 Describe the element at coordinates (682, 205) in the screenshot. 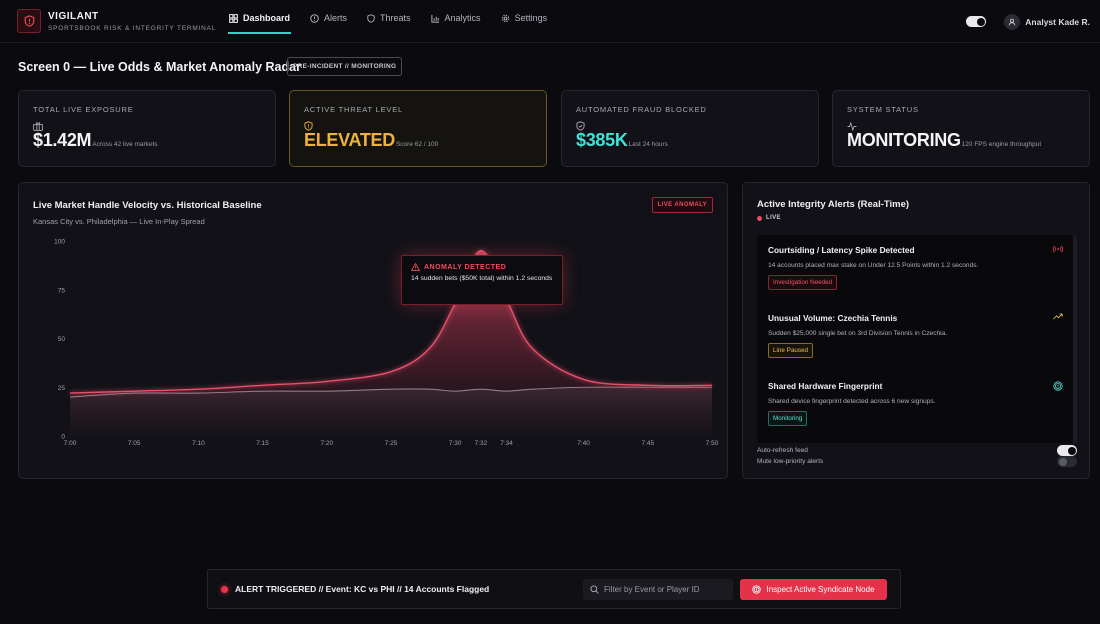

I see `live-anomaly-badge: LIVE ANOMALY` at that location.